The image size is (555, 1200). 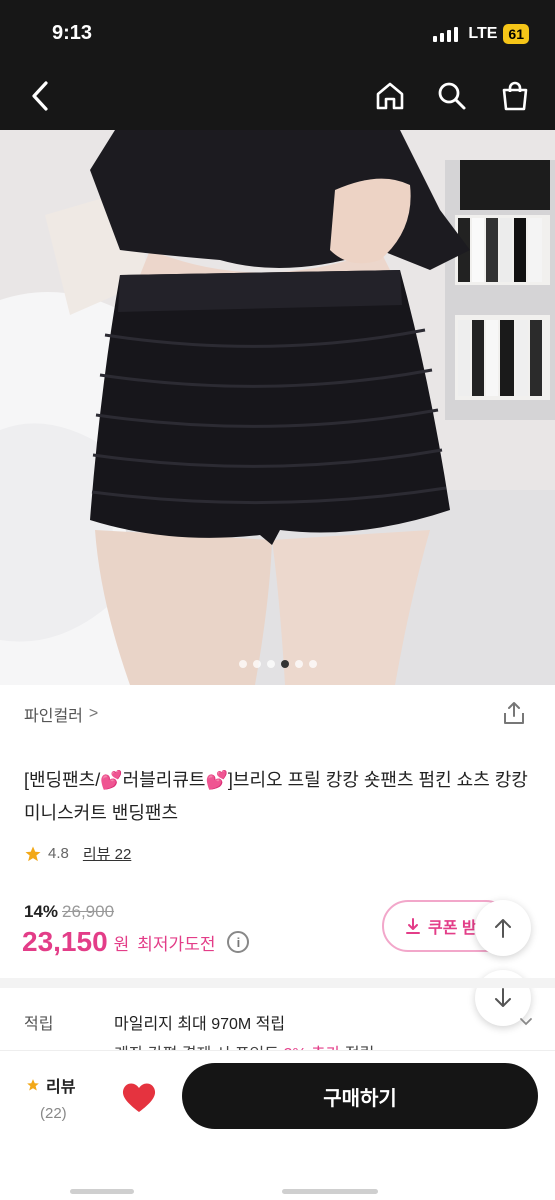 I want to click on share-button, so click(x=514, y=713).